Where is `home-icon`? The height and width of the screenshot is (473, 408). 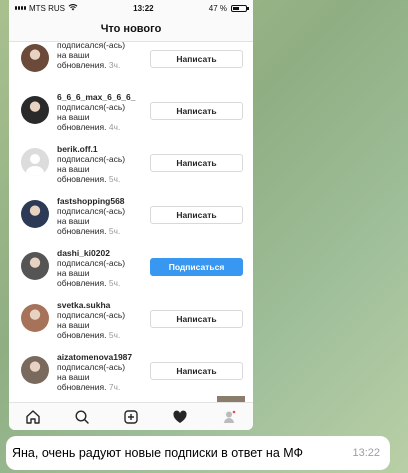
home-icon is located at coordinates (33, 416).